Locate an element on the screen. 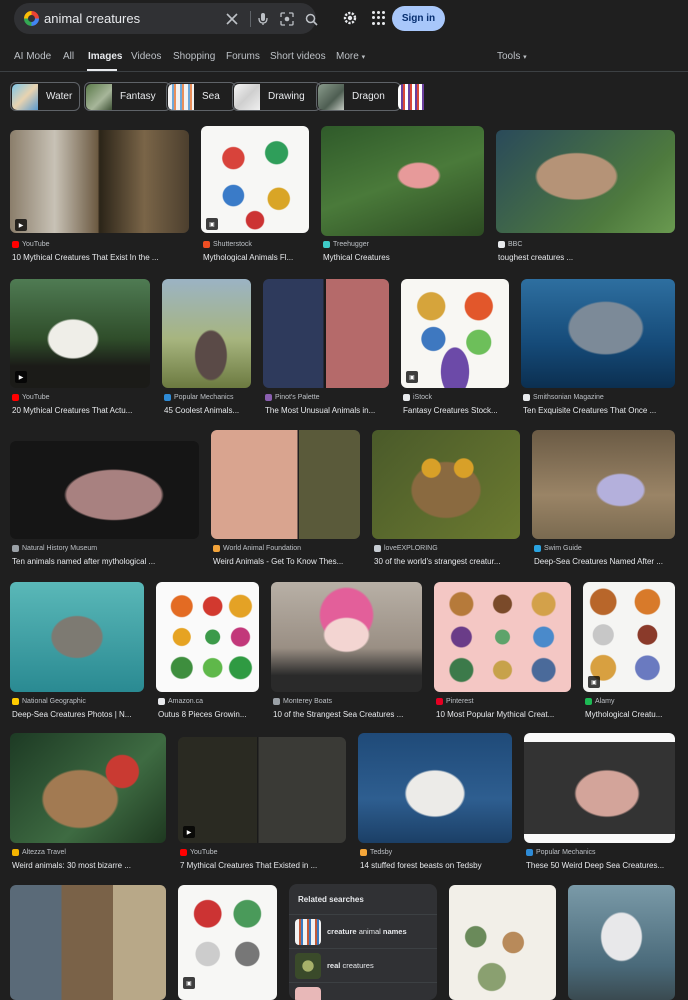 This screenshot has height=1000, width=688. related-searches-title: Related searches is located at coordinates (331, 899).